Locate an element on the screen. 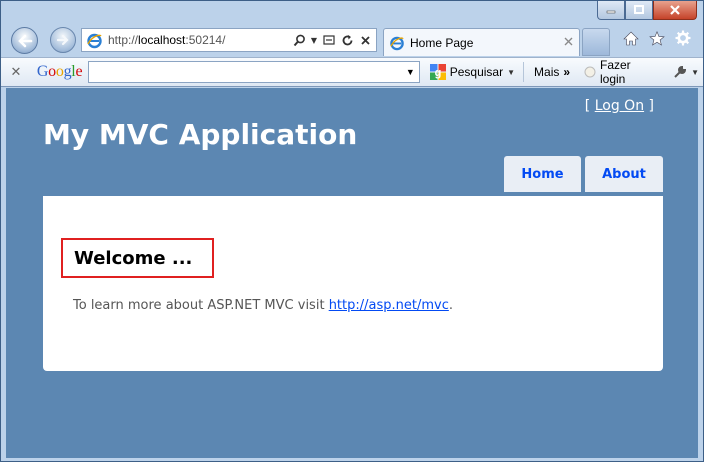 The height and width of the screenshot is (462, 704). gear-icon is located at coordinates (683, 38).